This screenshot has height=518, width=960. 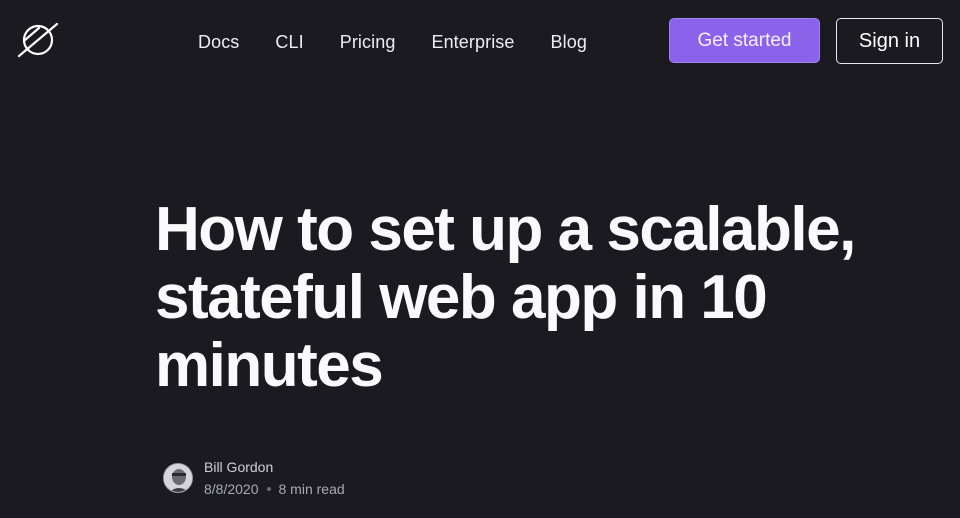 I want to click on nav-link-cli: CLI, so click(x=289, y=42).